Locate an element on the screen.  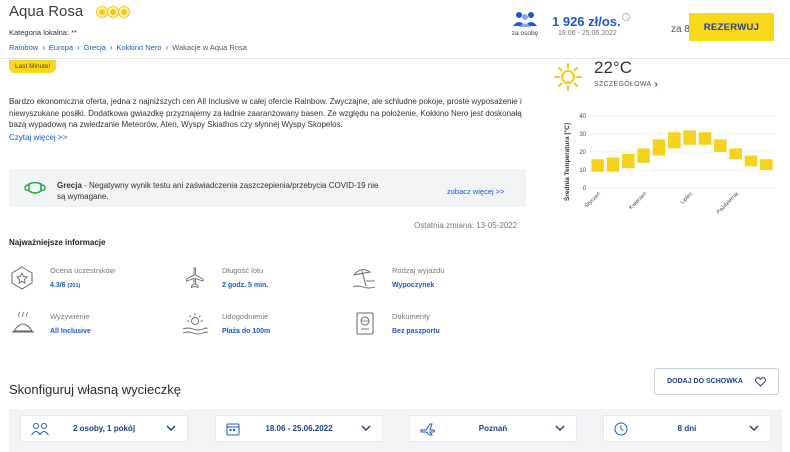
passport-icon is located at coordinates (365, 323).